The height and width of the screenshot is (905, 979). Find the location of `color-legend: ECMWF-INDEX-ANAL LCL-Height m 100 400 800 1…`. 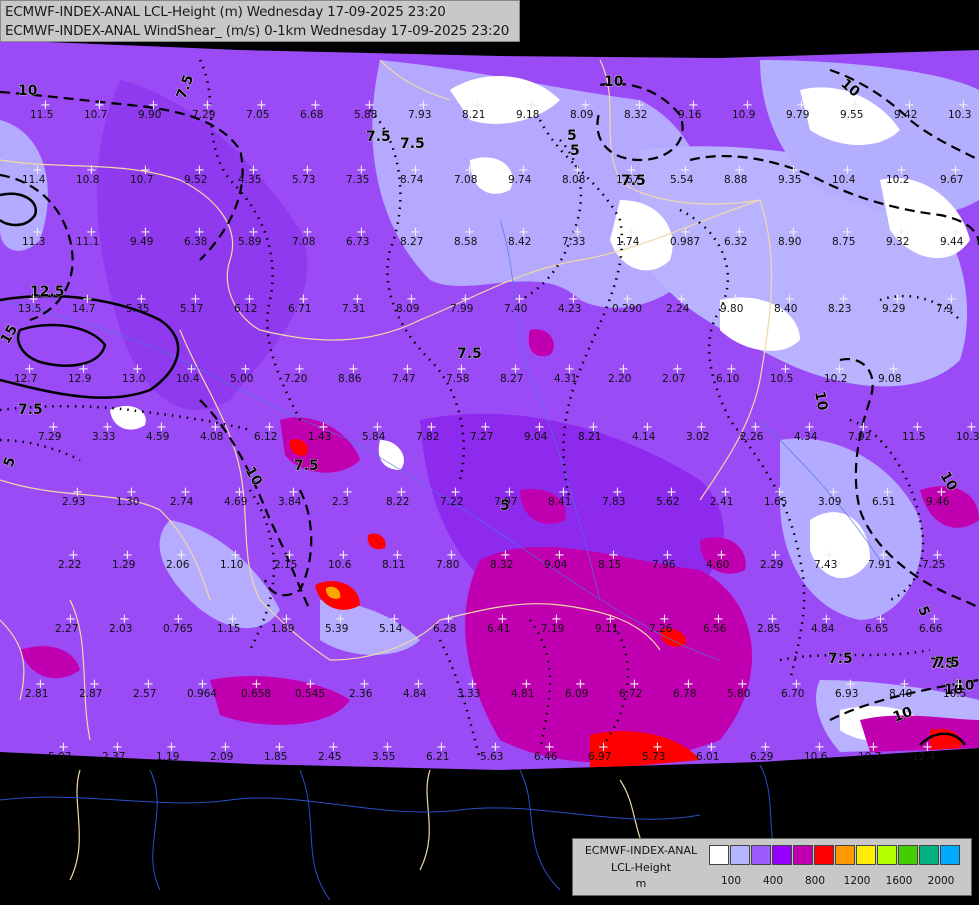

color-legend: ECMWF-INDEX-ANAL LCL-Height m 100 400 800 1… is located at coordinates (772, 867).